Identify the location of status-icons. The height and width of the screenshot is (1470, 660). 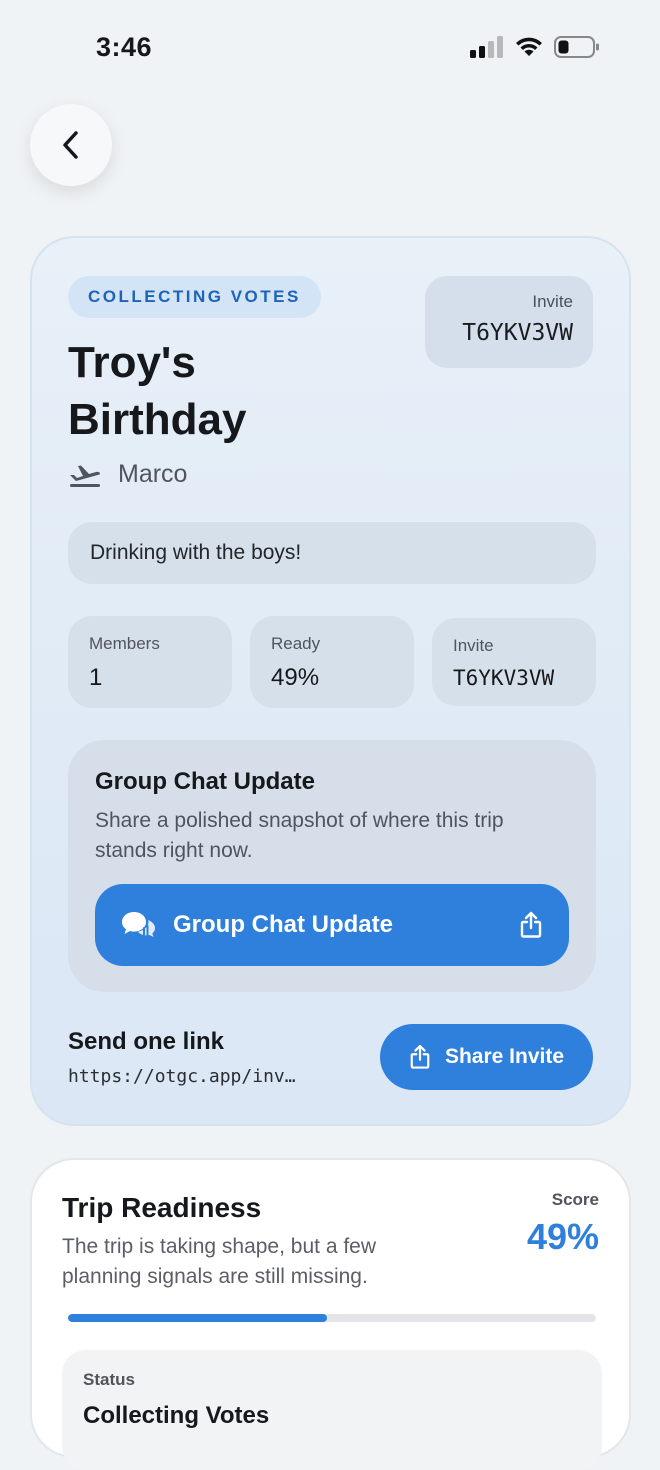
(535, 47).